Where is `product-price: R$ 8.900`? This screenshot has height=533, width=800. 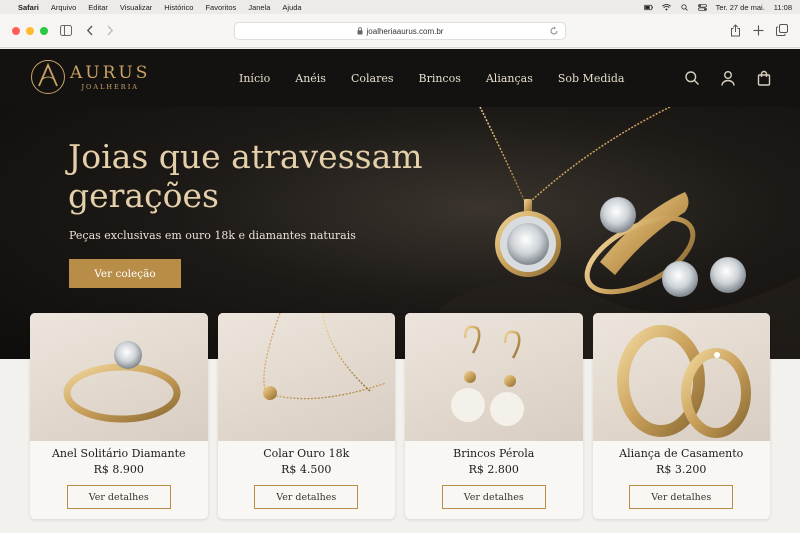
product-price: R$ 8.900 is located at coordinates (118, 469).